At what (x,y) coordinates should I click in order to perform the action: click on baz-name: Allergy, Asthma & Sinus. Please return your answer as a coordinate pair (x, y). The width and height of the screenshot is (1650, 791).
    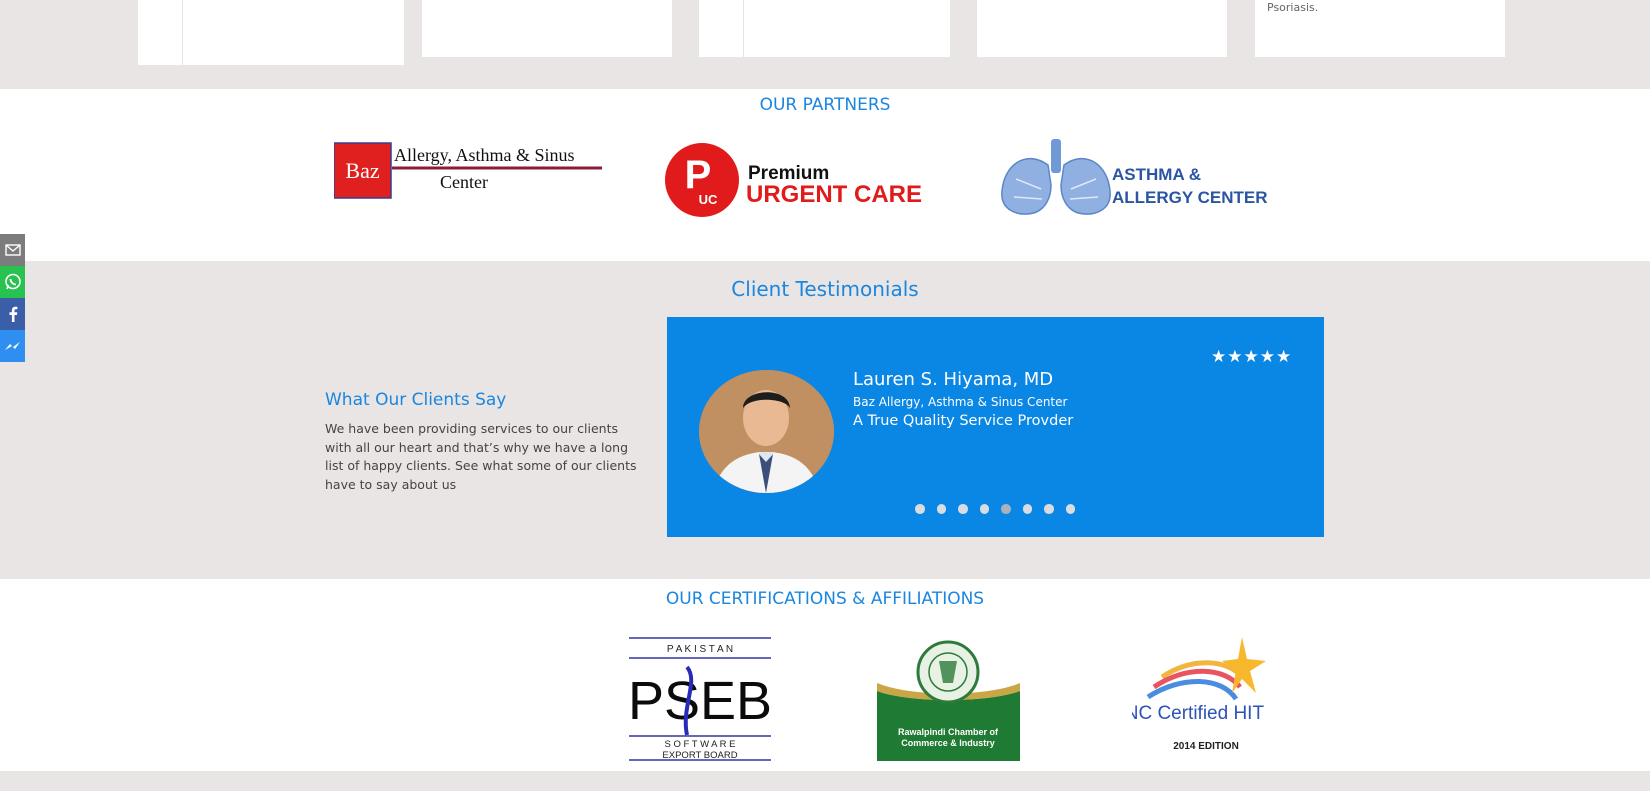
    Looking at the image, I should click on (484, 155).